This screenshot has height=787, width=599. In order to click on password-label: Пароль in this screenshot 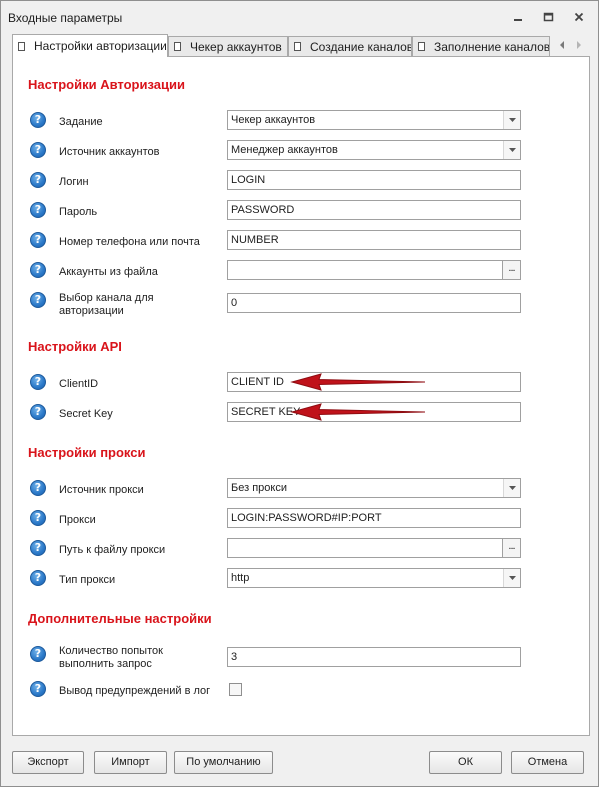, I will do `click(78, 212)`.